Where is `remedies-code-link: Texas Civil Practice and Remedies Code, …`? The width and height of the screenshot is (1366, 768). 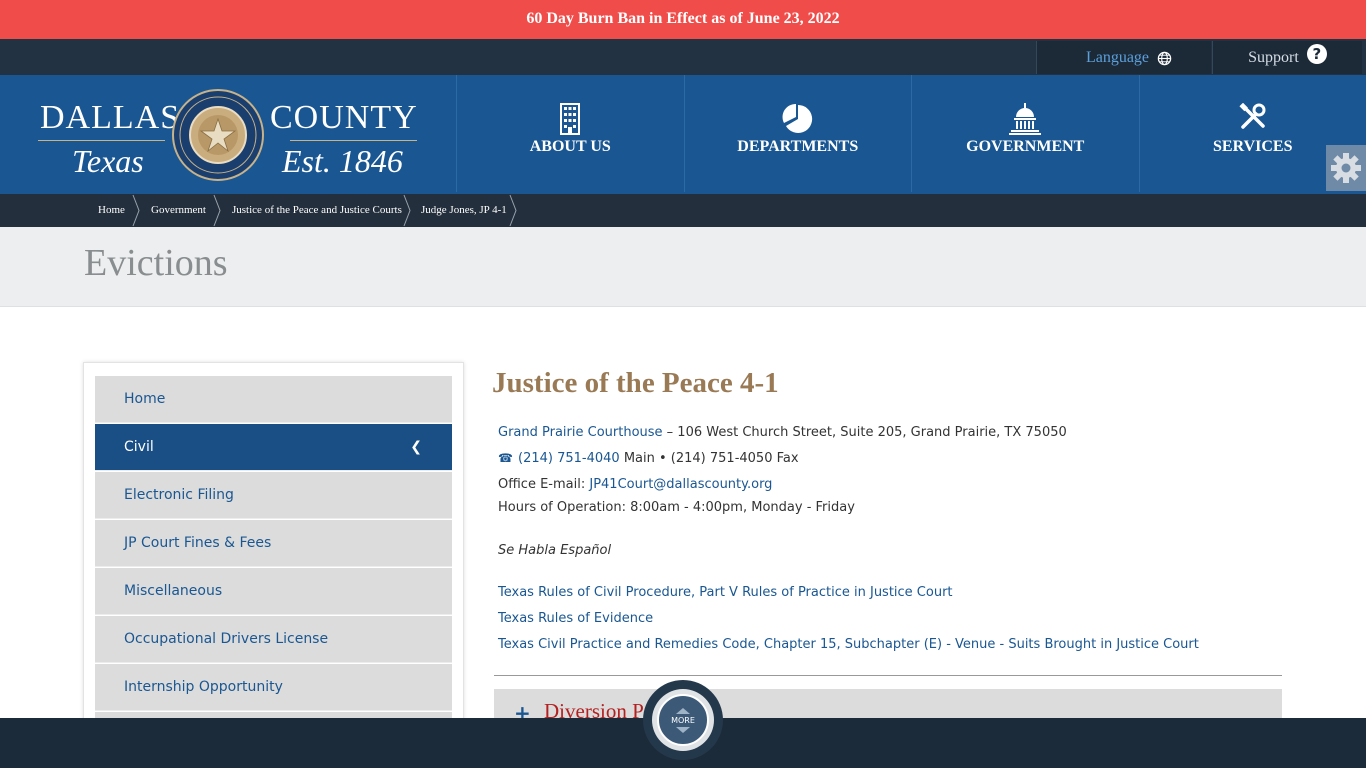 remedies-code-link: Texas Civil Practice and Remedies Code, … is located at coordinates (848, 644).